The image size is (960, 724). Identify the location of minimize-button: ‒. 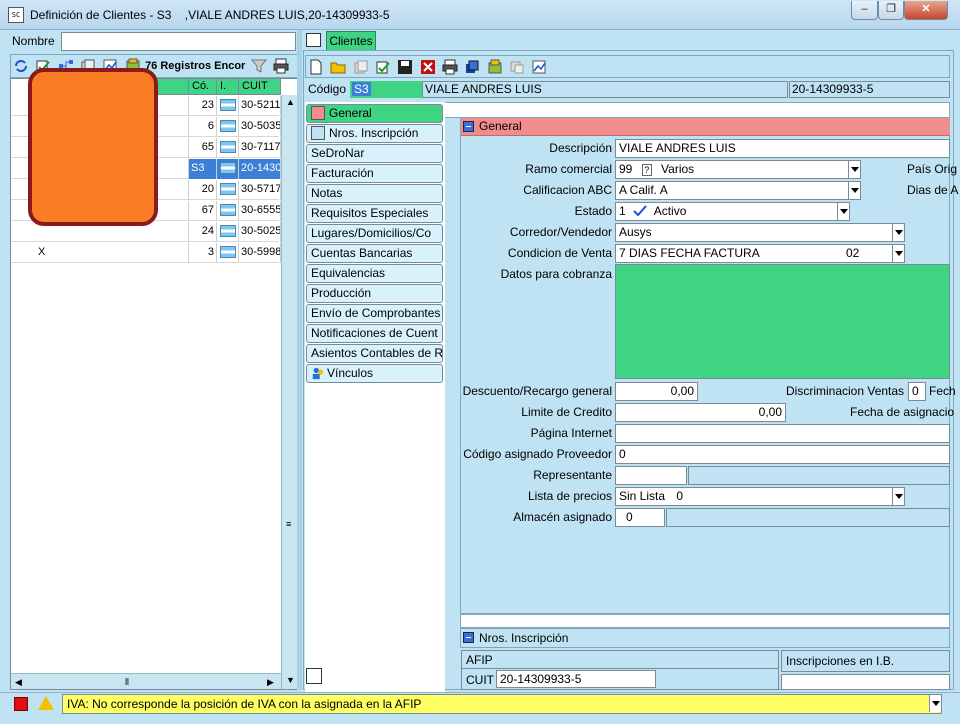
(864, 10).